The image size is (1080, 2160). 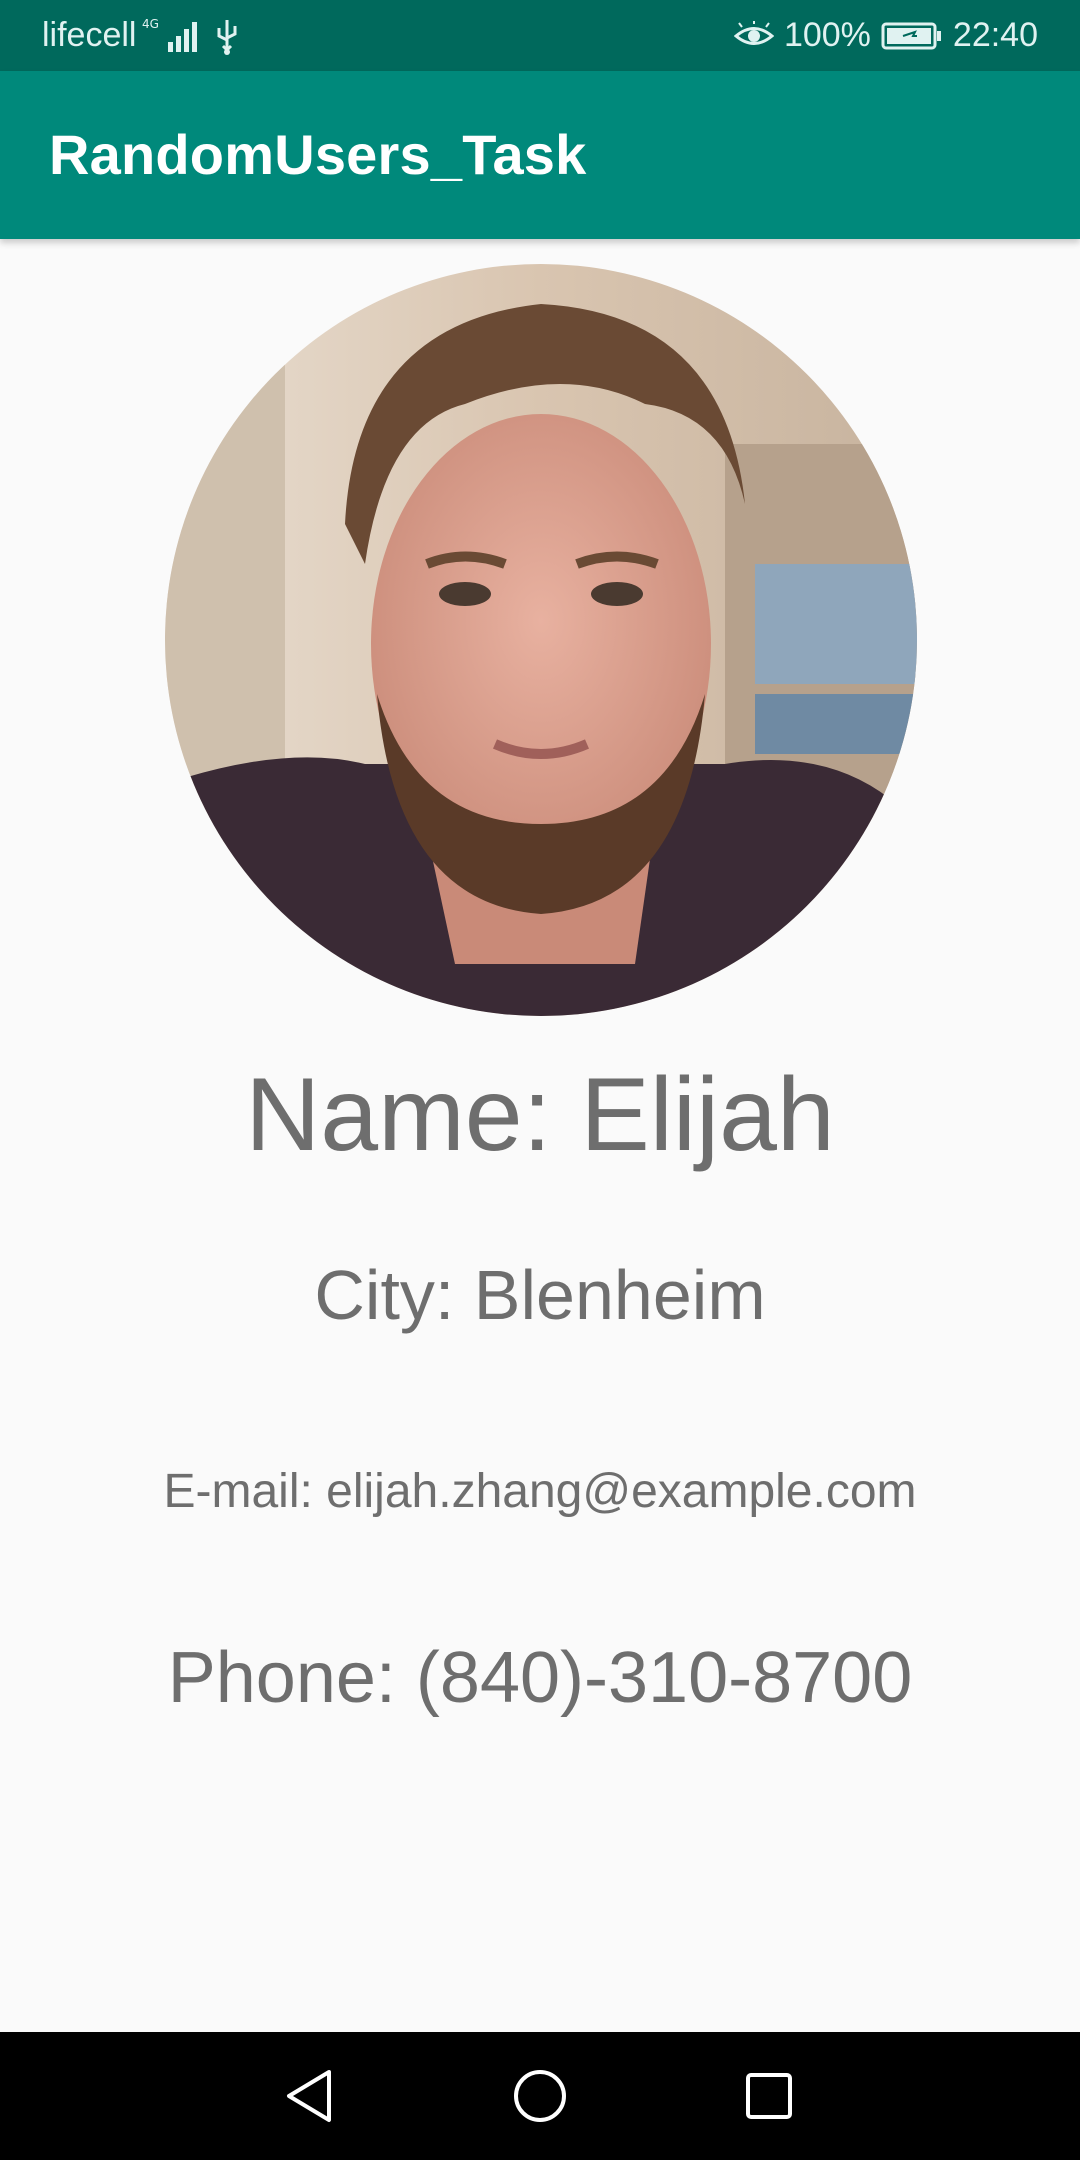 What do you see at coordinates (540, 35) in the screenshot?
I see `status-bar: lifecell 4G 100% 22:40` at bounding box center [540, 35].